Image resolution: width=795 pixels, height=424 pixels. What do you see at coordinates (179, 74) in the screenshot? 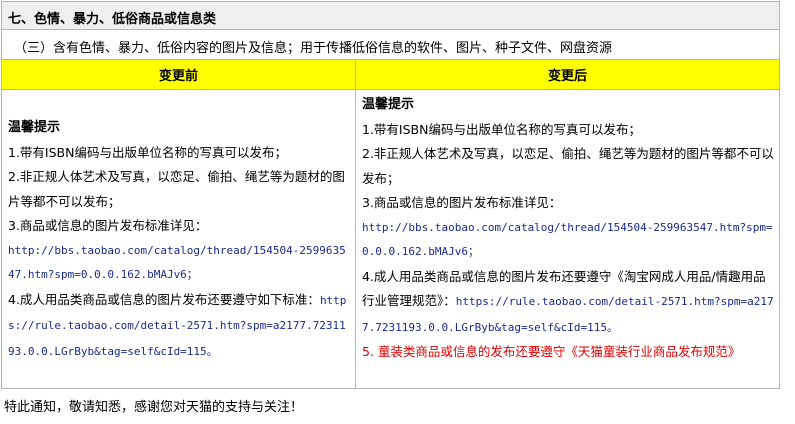
I see `column-header-before: 变更前` at bounding box center [179, 74].